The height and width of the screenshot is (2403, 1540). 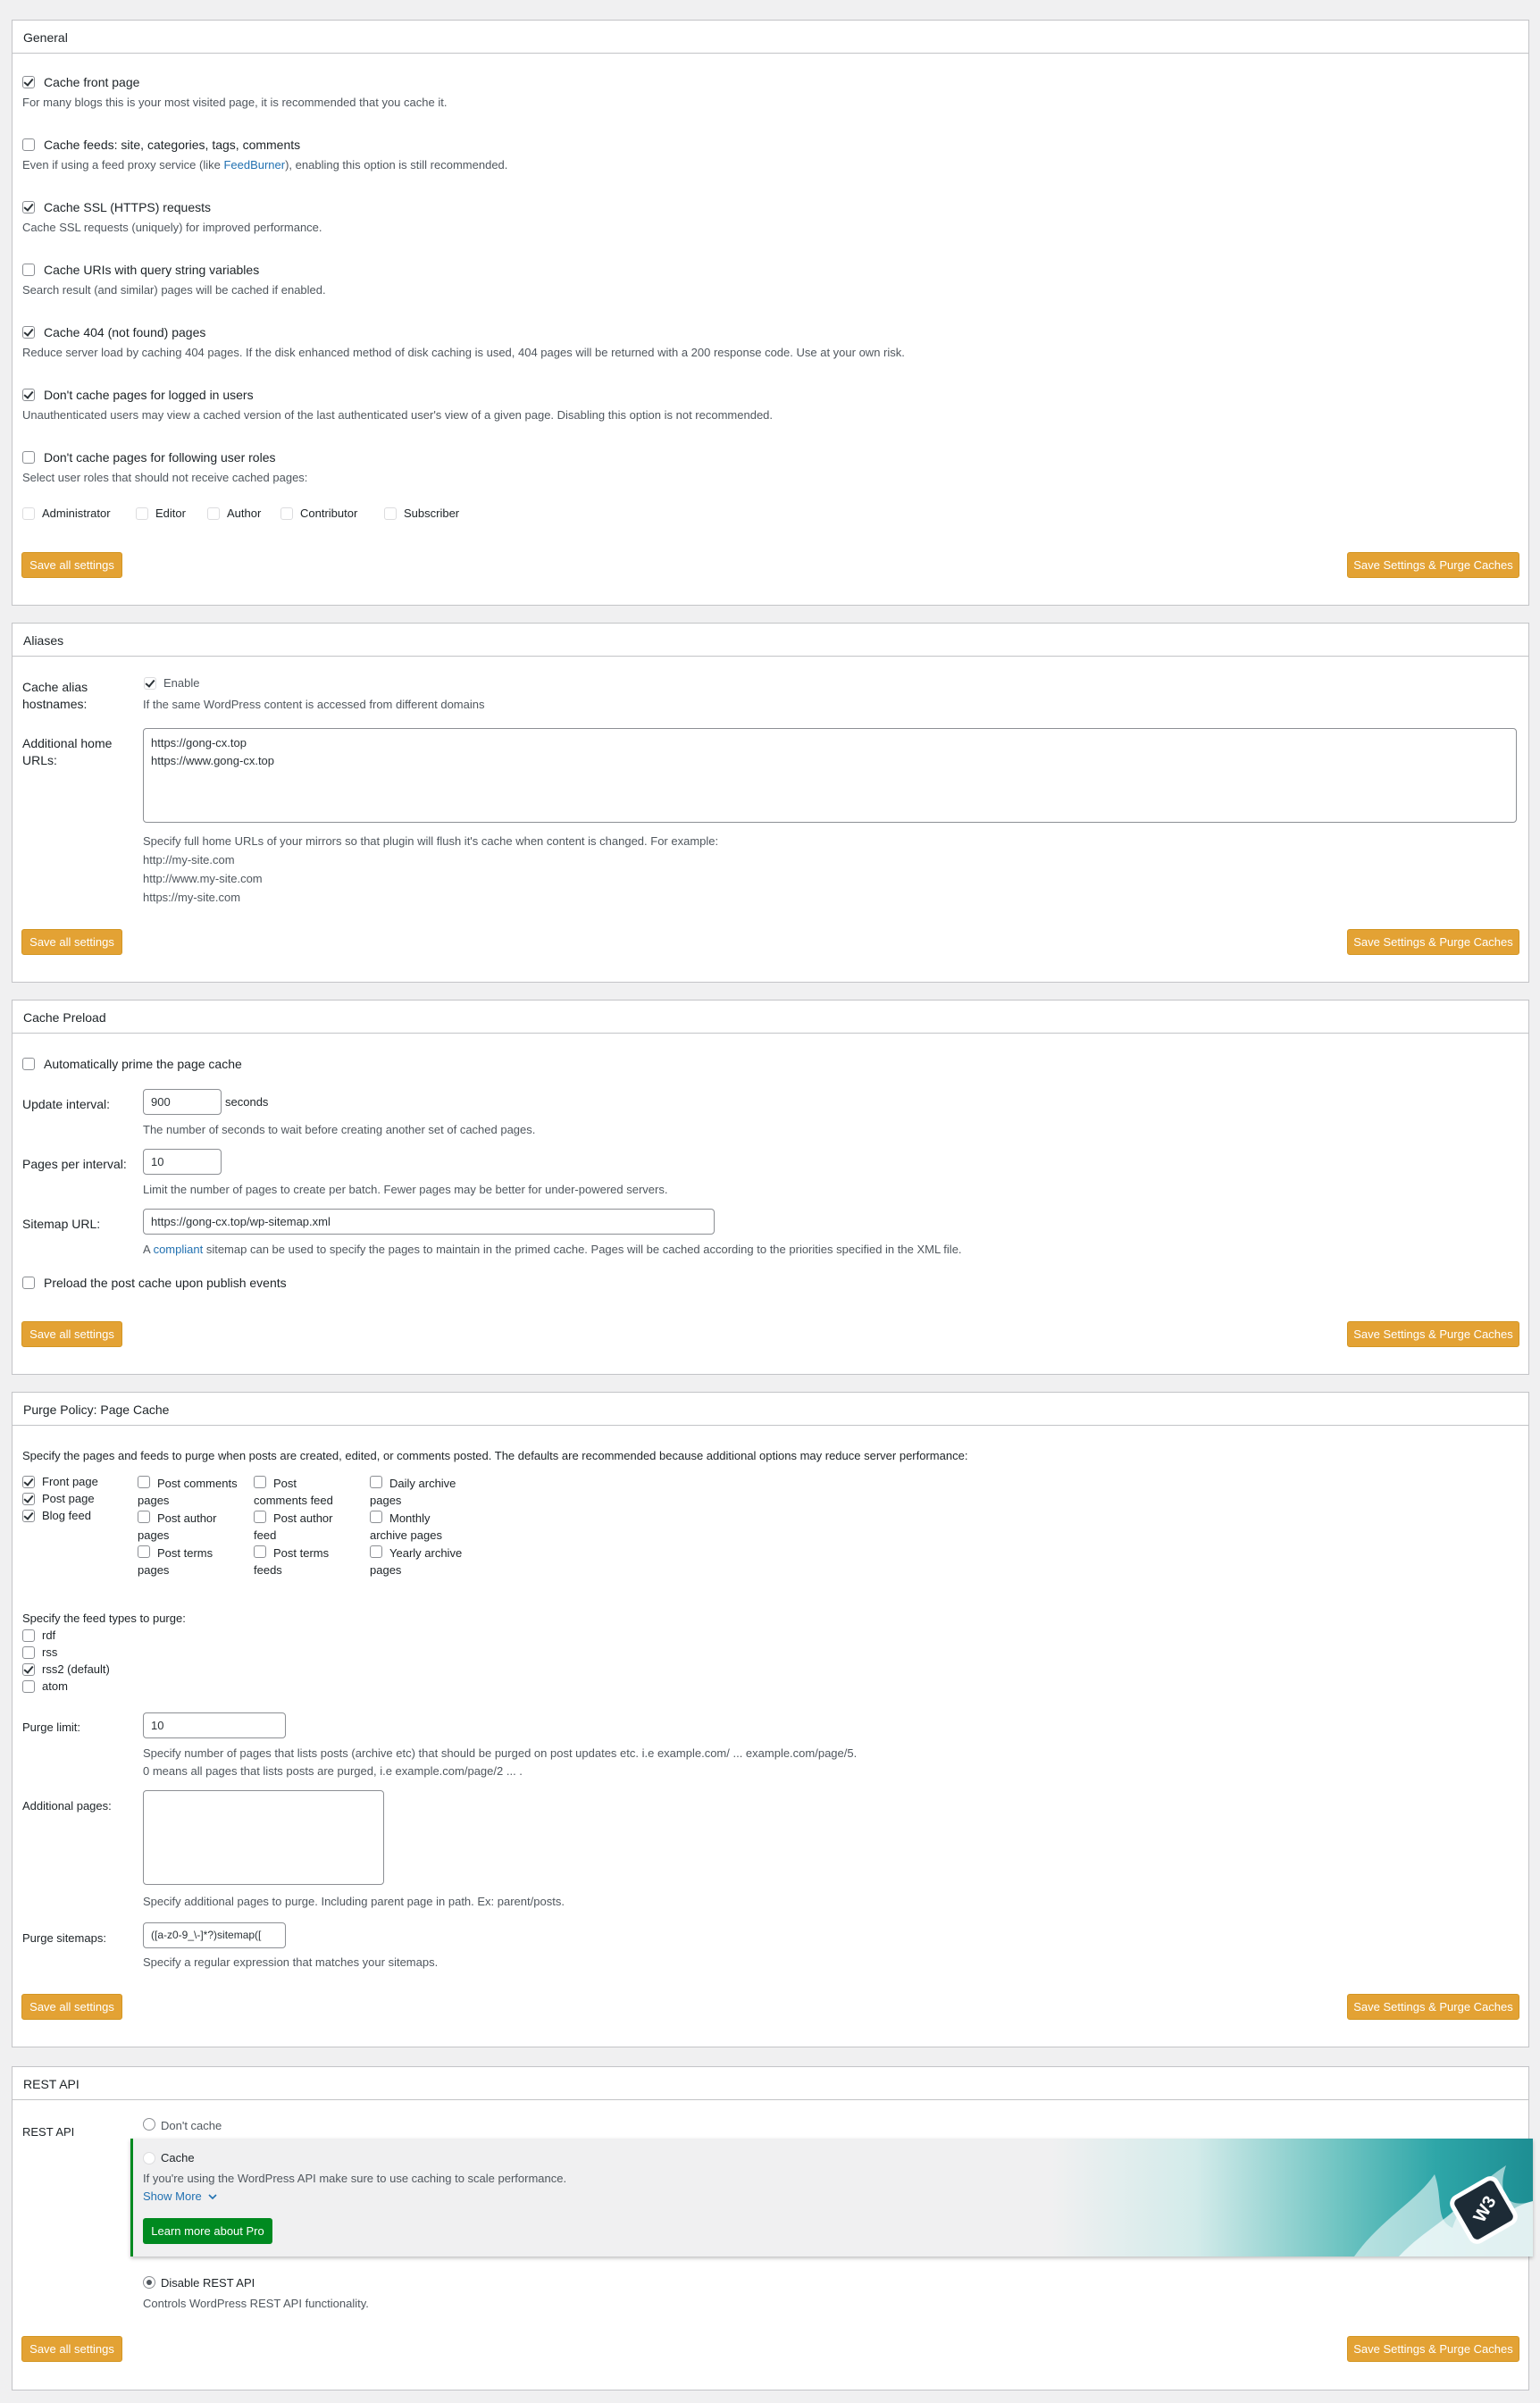 What do you see at coordinates (329, 513) in the screenshot?
I see `role-label: Contributor` at bounding box center [329, 513].